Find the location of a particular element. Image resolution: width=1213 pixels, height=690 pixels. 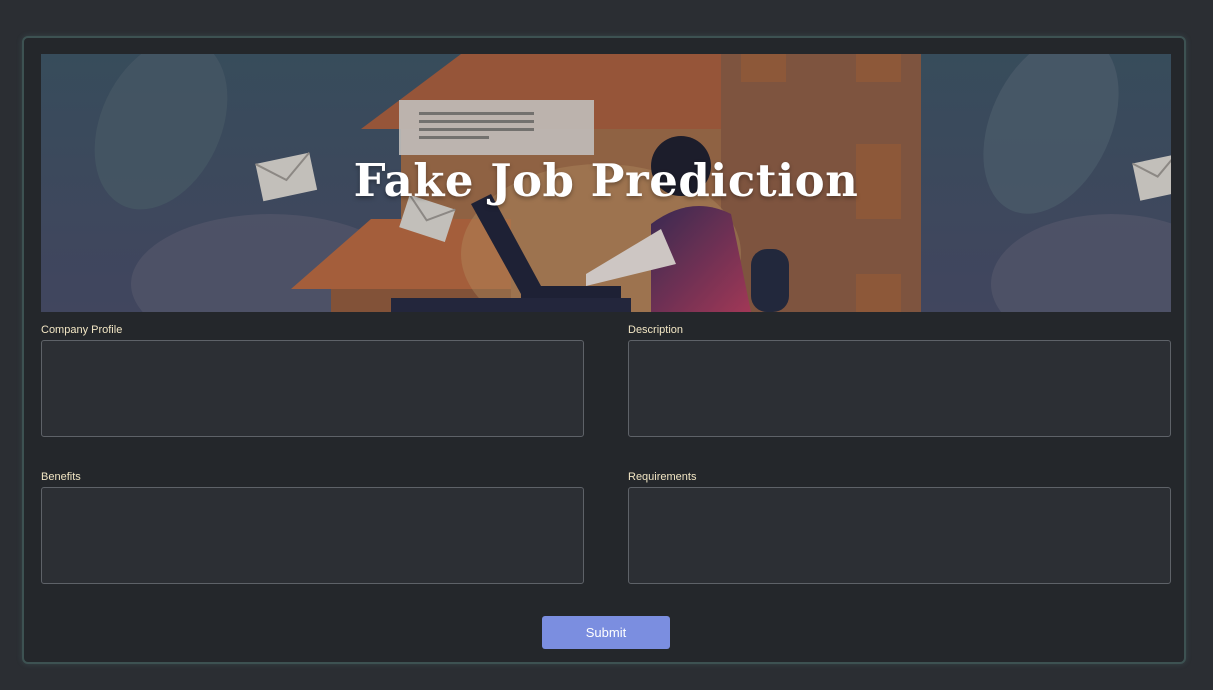

company-profile-label: Company Profile is located at coordinates (82, 330).